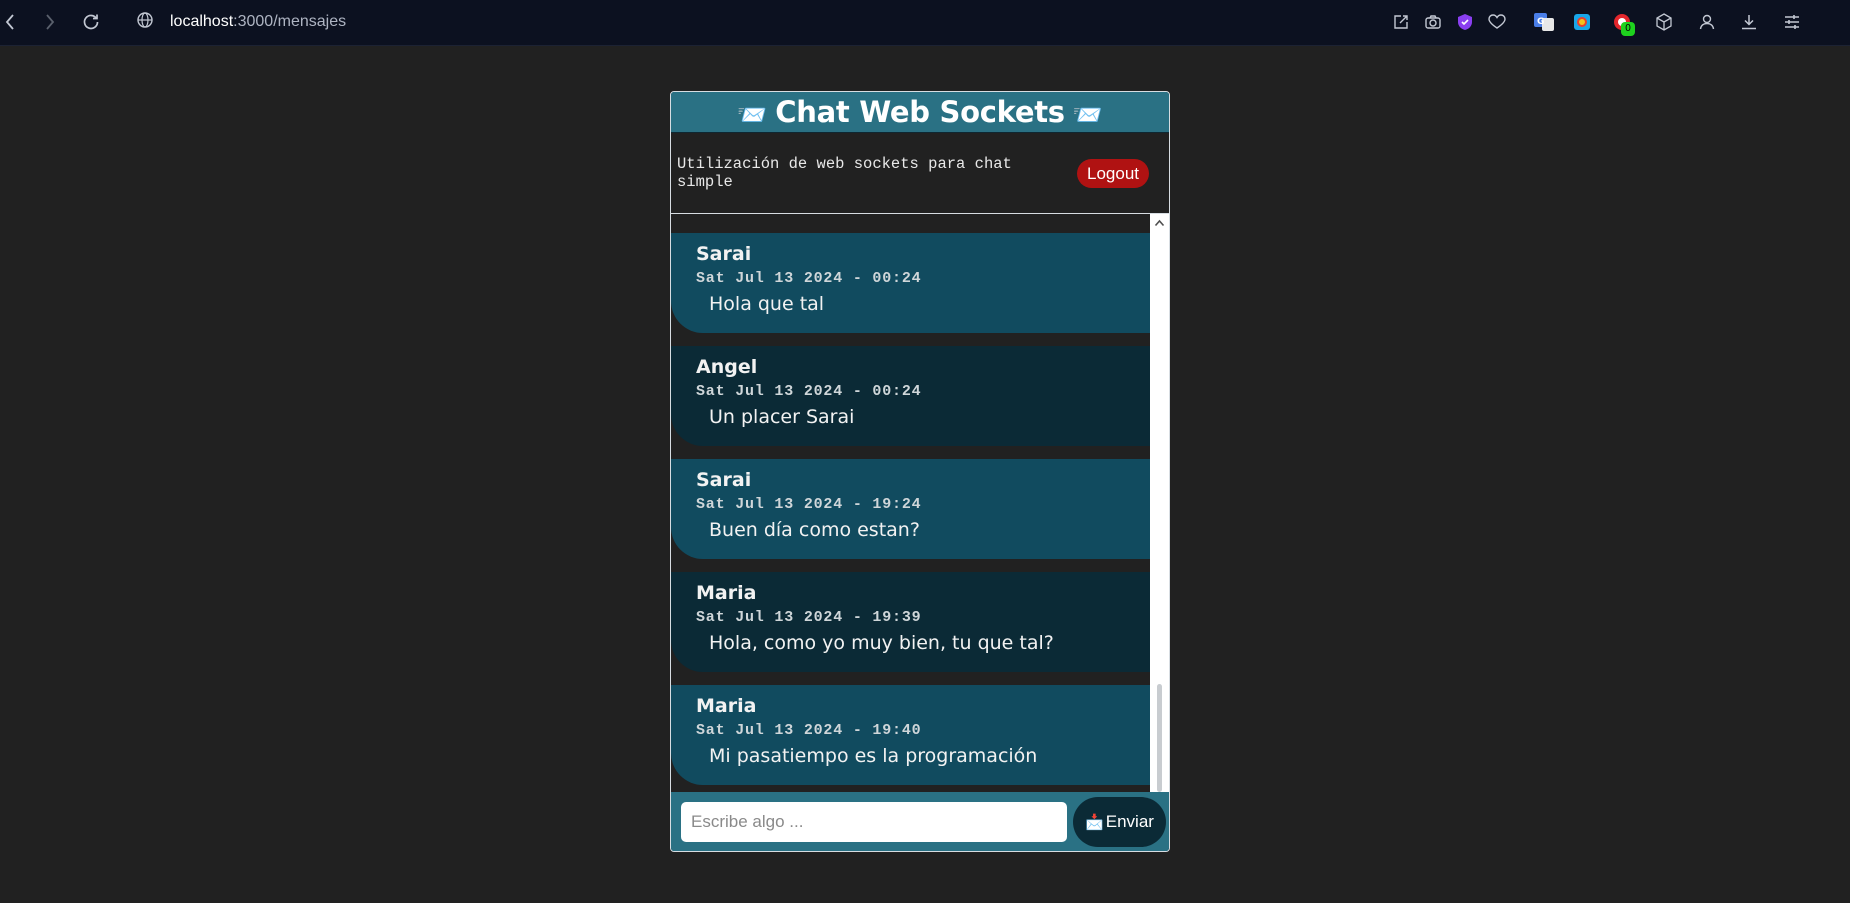 The width and height of the screenshot is (1850, 903). Describe the element at coordinates (145, 22) in the screenshot. I see `site-info-icon` at that location.